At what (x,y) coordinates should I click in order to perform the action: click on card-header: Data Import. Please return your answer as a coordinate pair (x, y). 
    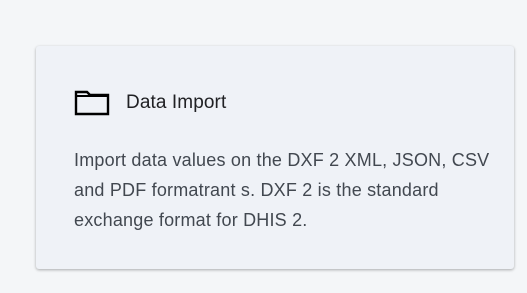
    Looking at the image, I should click on (150, 103).